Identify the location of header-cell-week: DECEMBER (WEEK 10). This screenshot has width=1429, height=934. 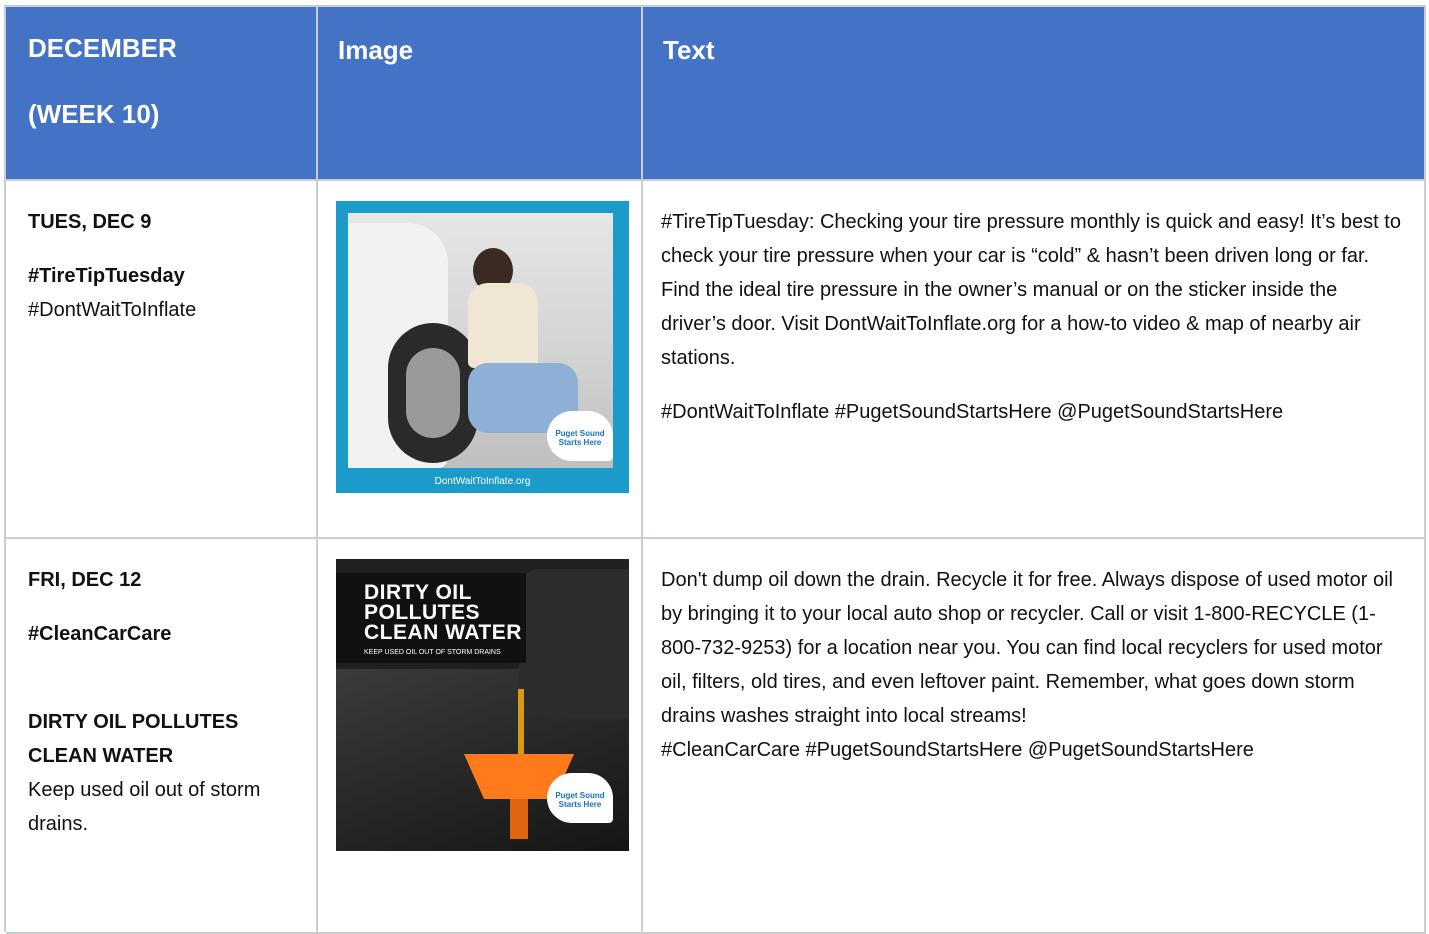
(162, 94).